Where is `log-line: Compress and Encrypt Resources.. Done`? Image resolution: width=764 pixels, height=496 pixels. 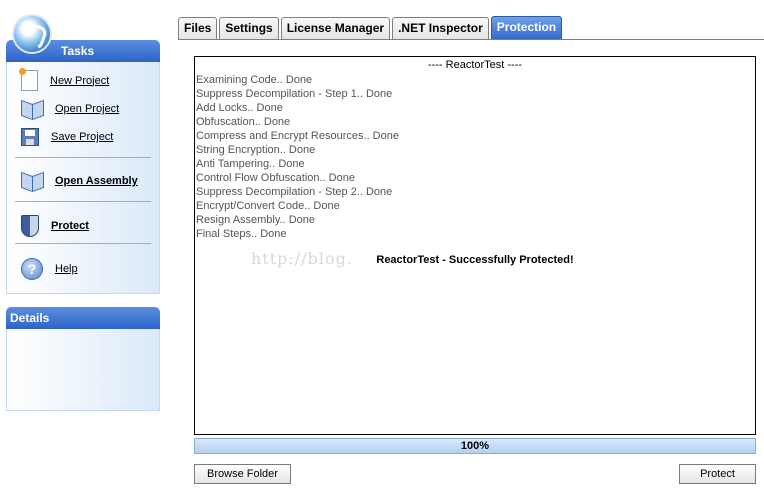
log-line: Compress and Encrypt Resources.. Done is located at coordinates (297, 136).